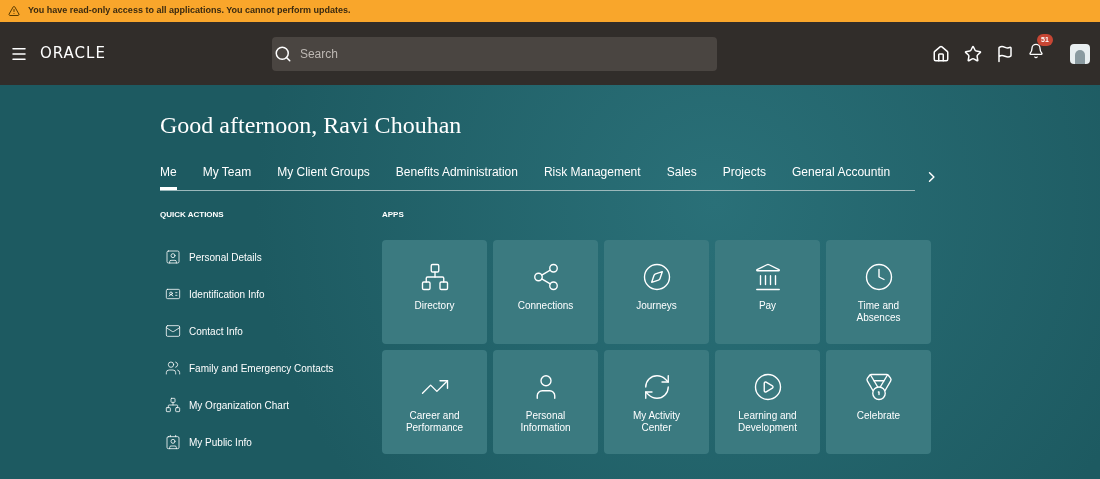 Image resolution: width=1100 pixels, height=479 pixels. Describe the element at coordinates (744, 176) in the screenshot. I see `tab: Projects` at that location.